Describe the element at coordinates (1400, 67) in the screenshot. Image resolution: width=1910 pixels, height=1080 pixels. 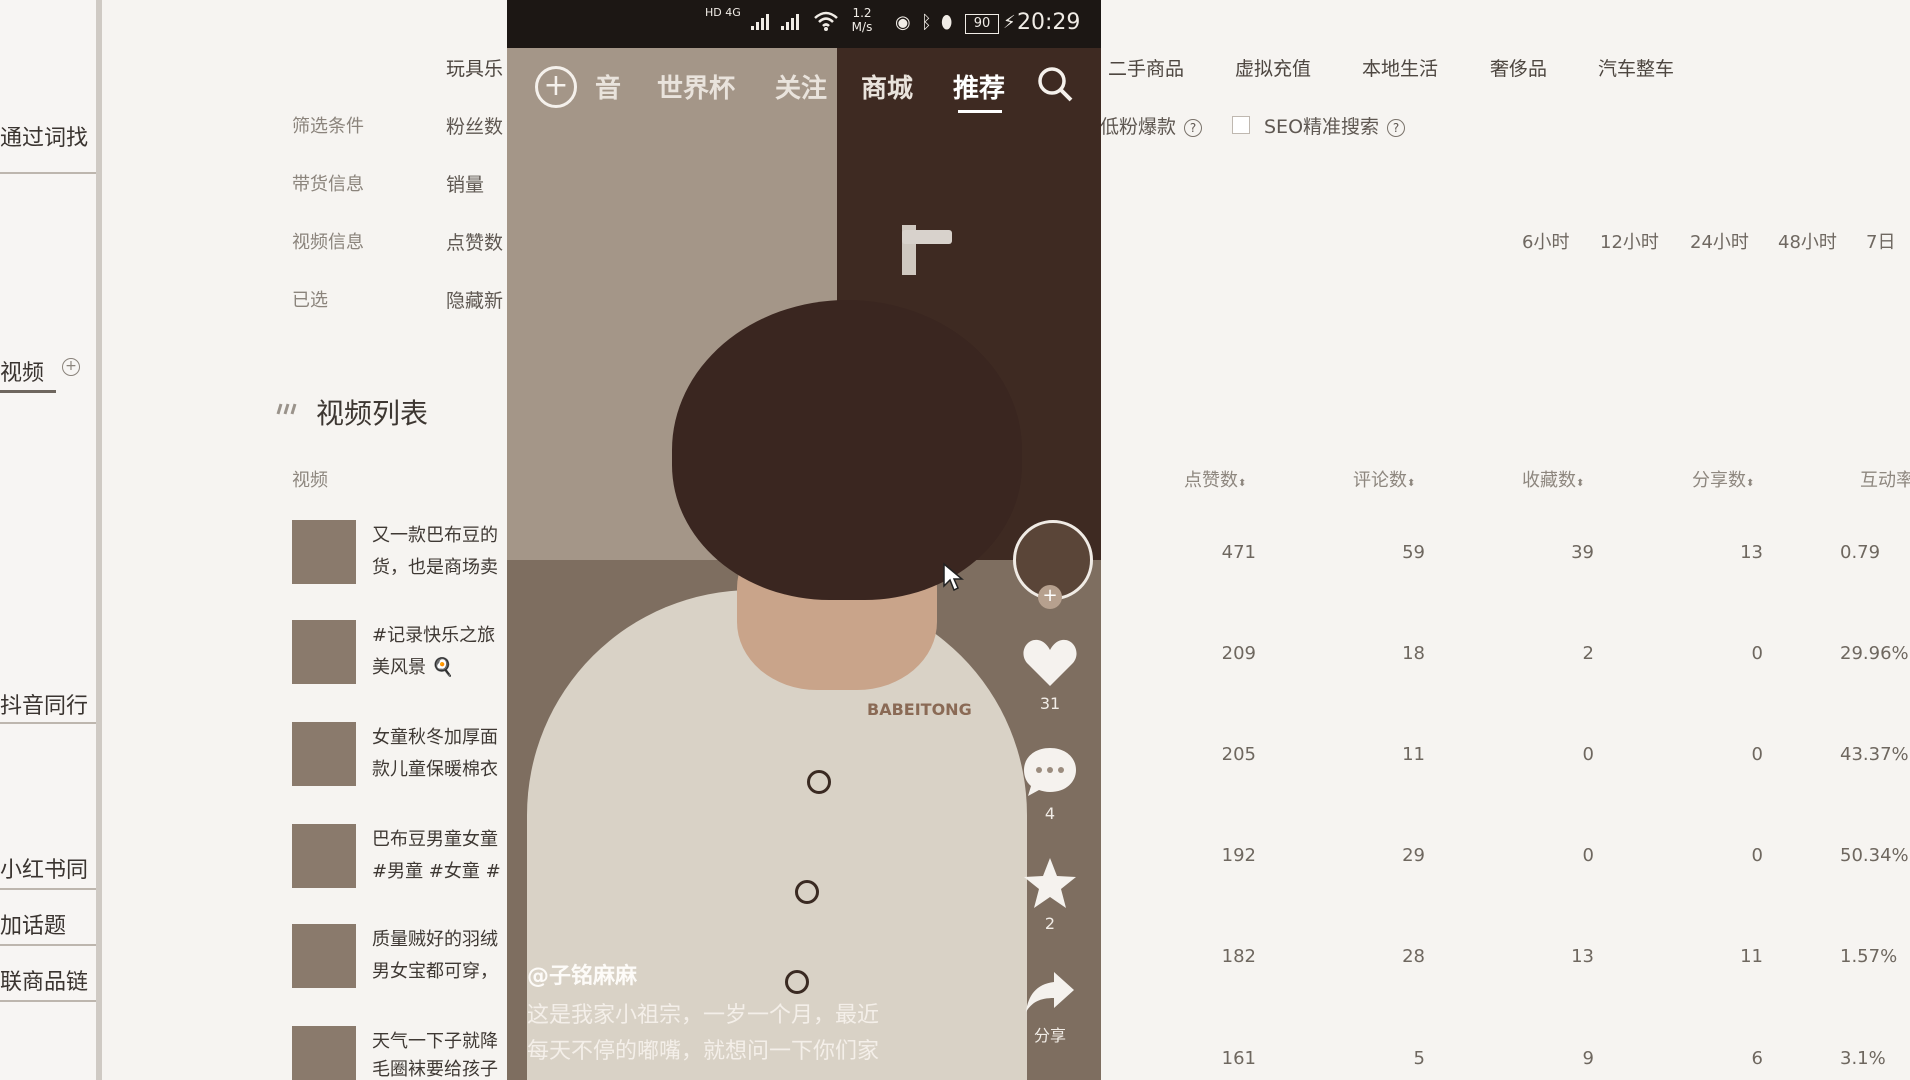
I see `category-local-life: 本地生活` at that location.